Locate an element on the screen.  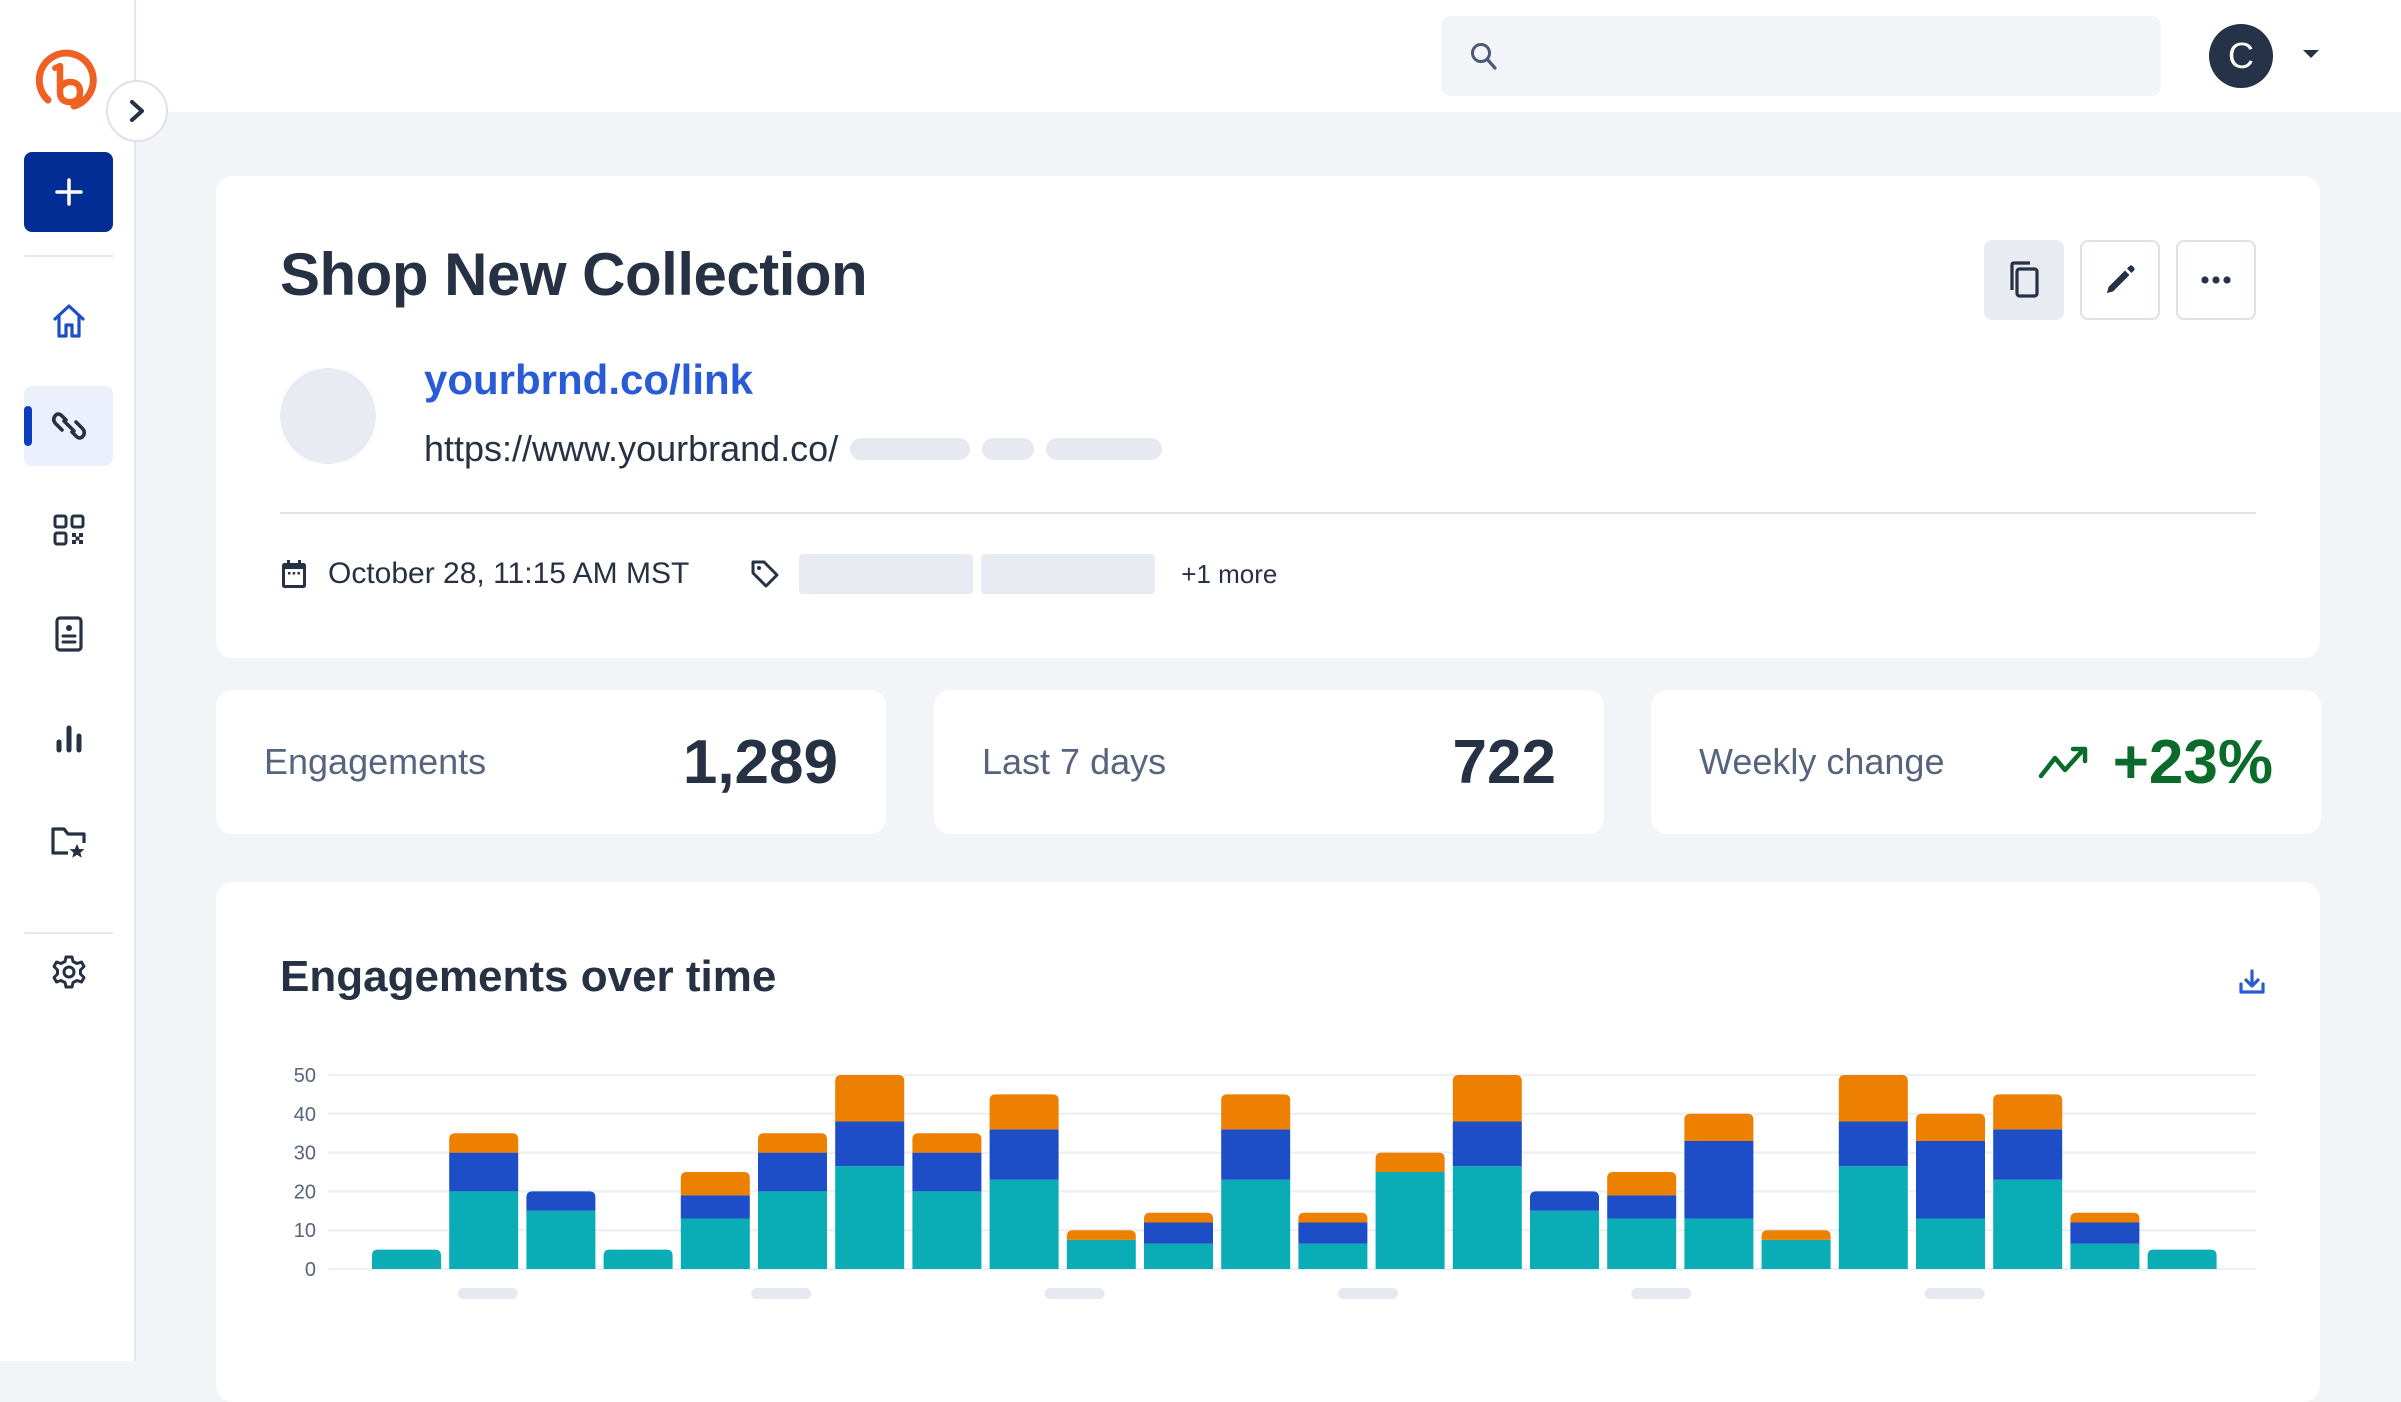
sidebar-collapse-toggle is located at coordinates (137, 111).